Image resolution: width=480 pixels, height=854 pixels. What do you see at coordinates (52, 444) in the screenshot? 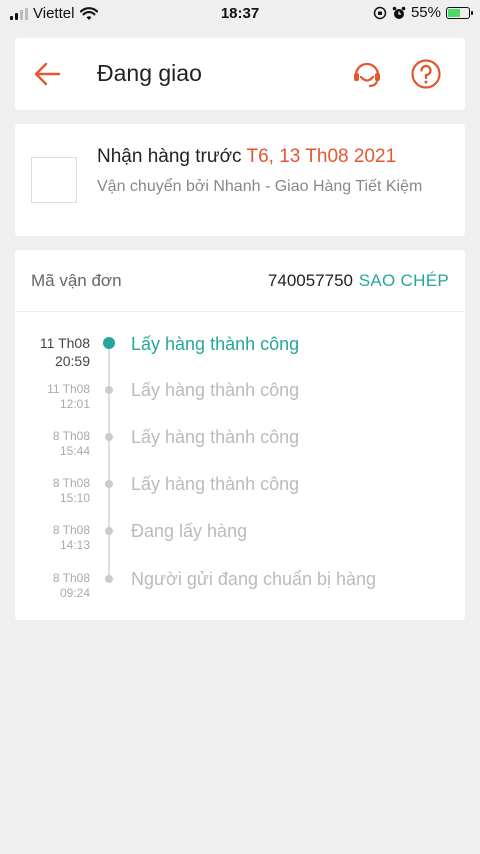
I see `event-datetime: 8 Th08 15:44` at bounding box center [52, 444].